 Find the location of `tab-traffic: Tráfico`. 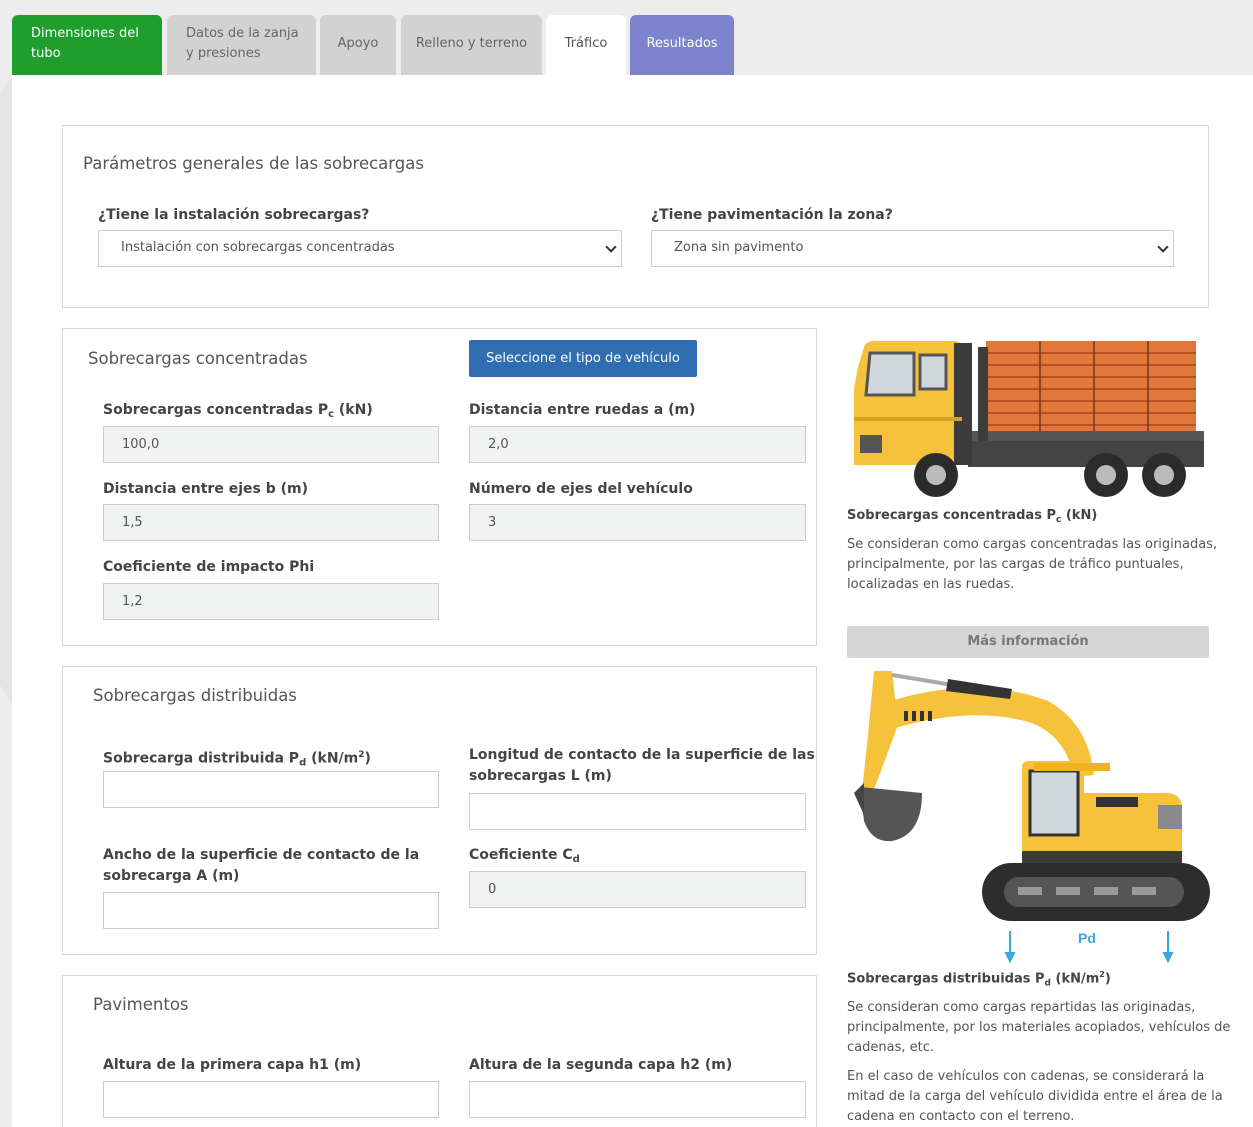

tab-traffic: Tráfico is located at coordinates (586, 45).